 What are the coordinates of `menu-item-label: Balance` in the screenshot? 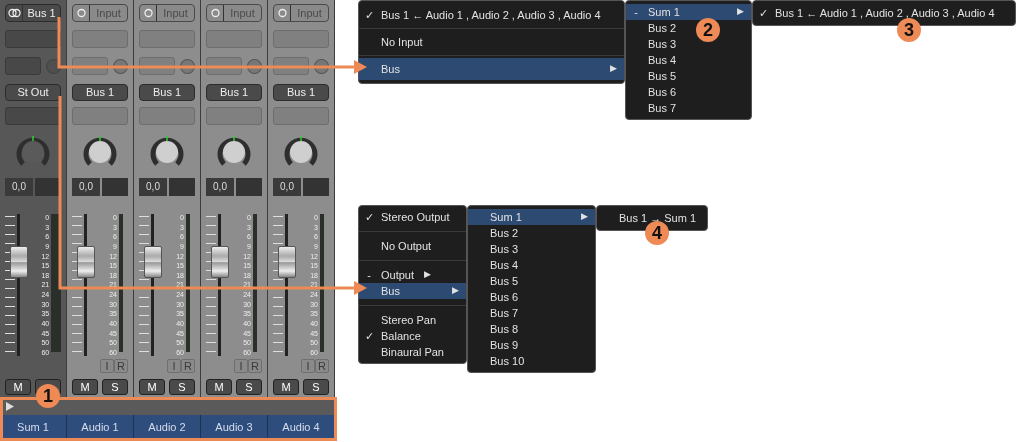 It's located at (401, 336).